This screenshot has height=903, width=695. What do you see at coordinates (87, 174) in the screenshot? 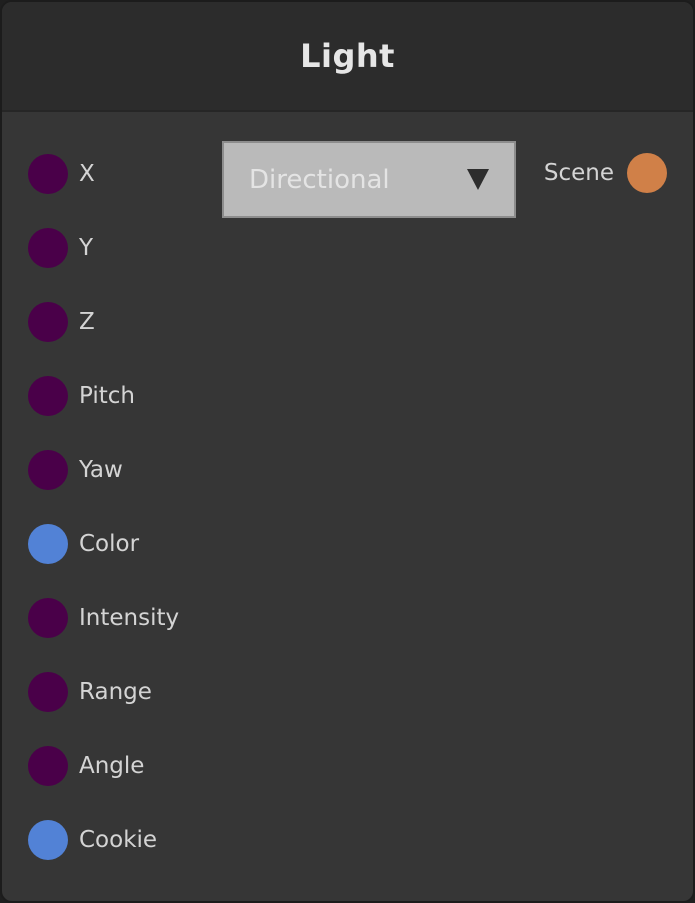
I see `port-label: X` at bounding box center [87, 174].